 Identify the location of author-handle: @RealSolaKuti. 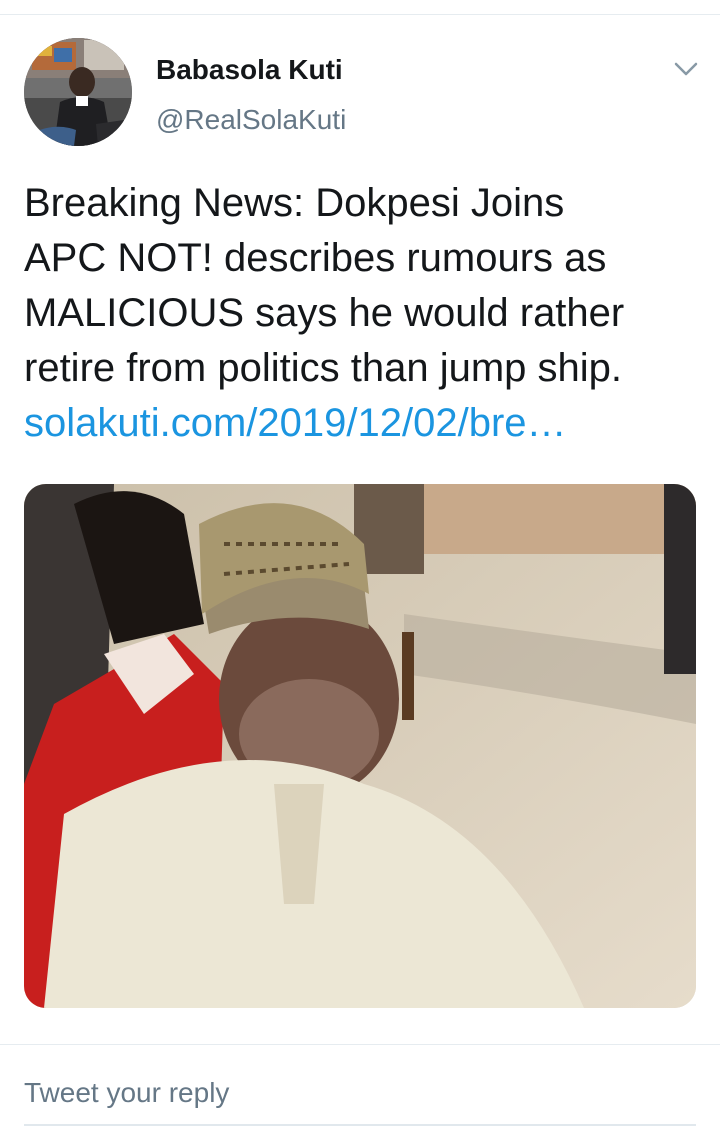
(251, 120).